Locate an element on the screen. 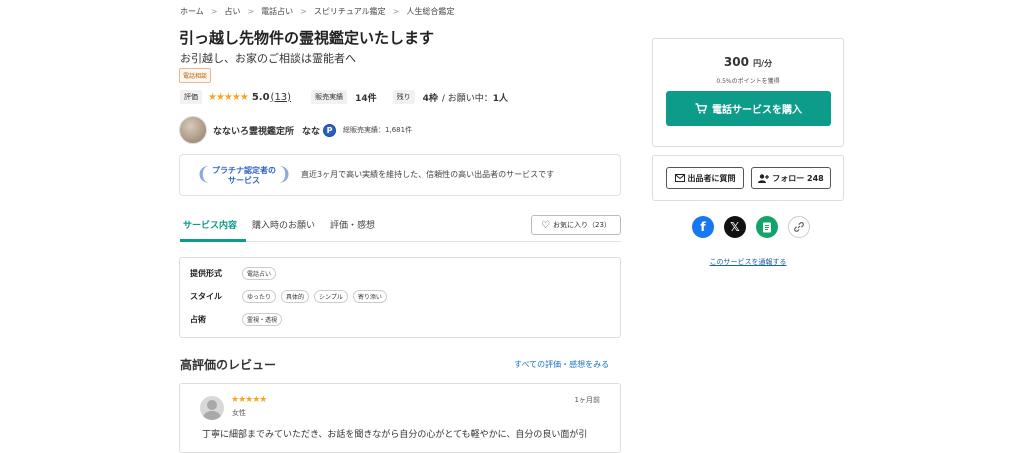 This screenshot has height=453, width=1024. breadcrumb-home: ホーム is located at coordinates (192, 11).